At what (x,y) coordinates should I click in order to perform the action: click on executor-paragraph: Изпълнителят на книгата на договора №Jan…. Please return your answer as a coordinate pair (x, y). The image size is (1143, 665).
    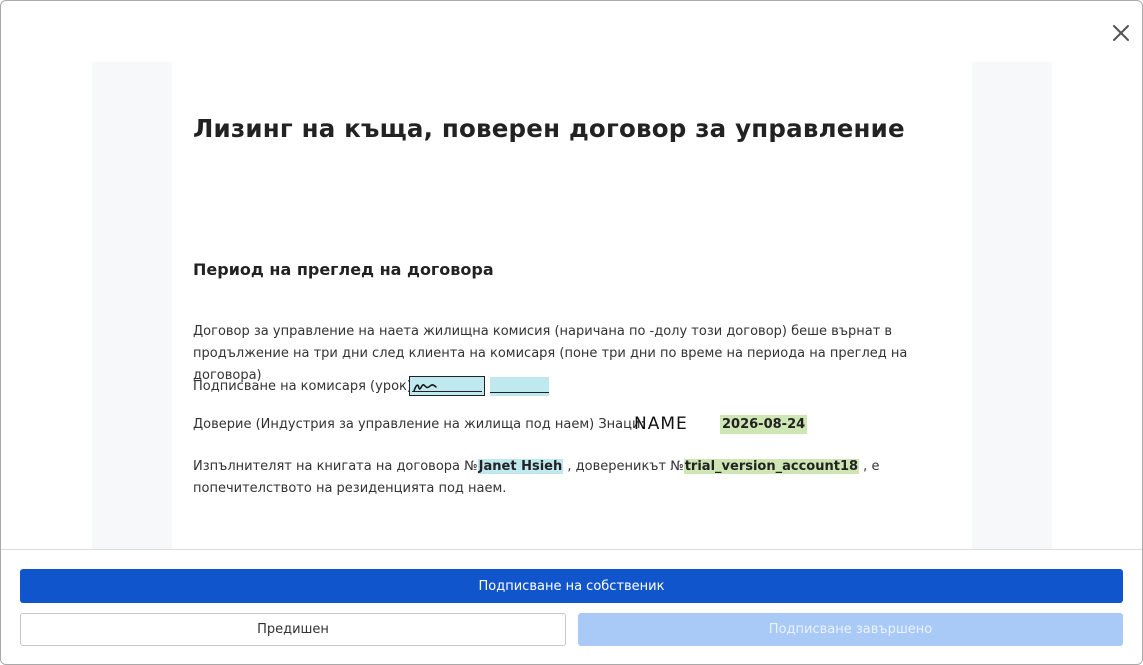
    Looking at the image, I should click on (573, 478).